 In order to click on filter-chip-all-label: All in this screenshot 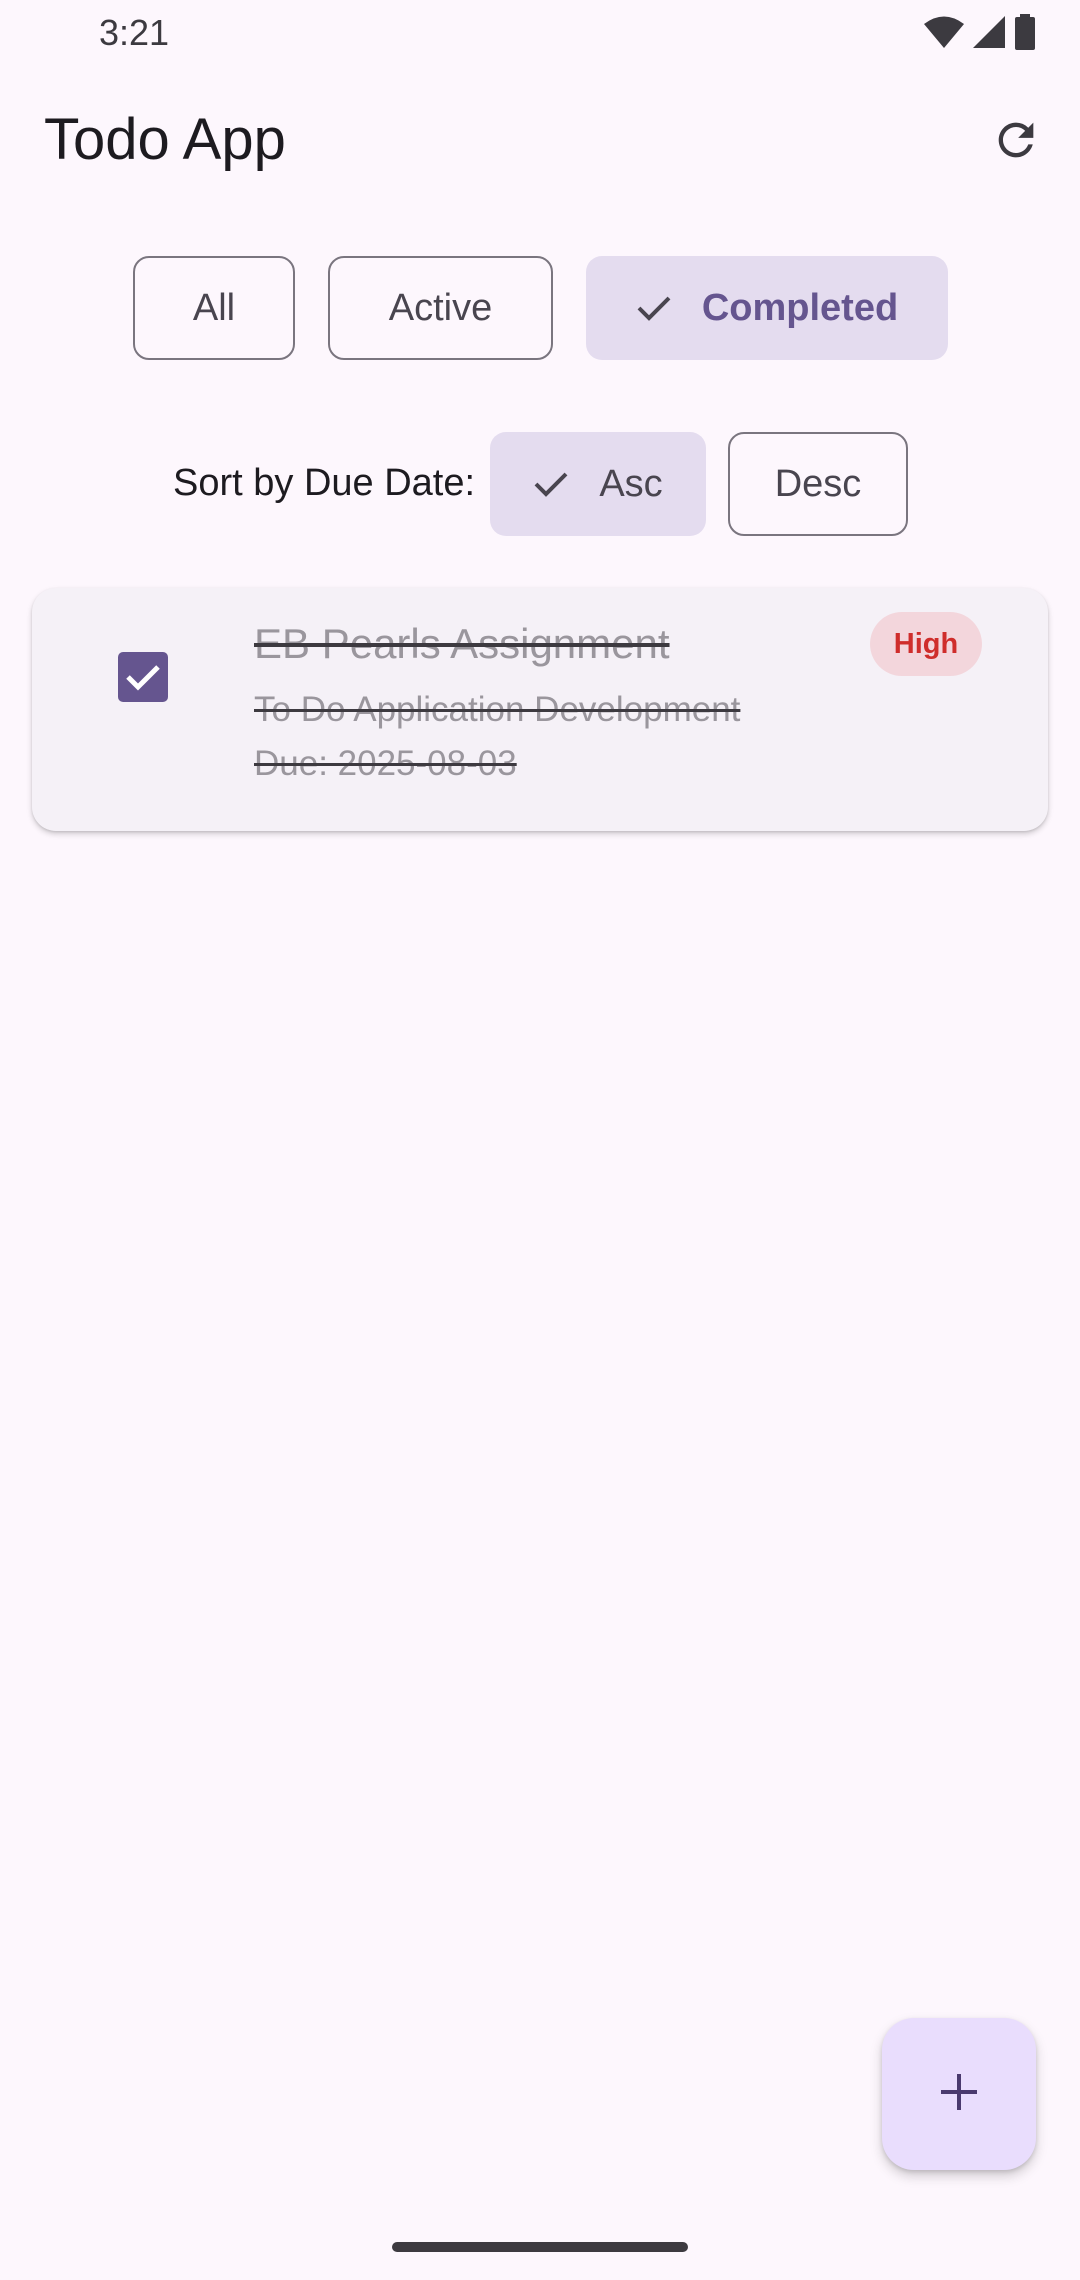, I will do `click(214, 307)`.